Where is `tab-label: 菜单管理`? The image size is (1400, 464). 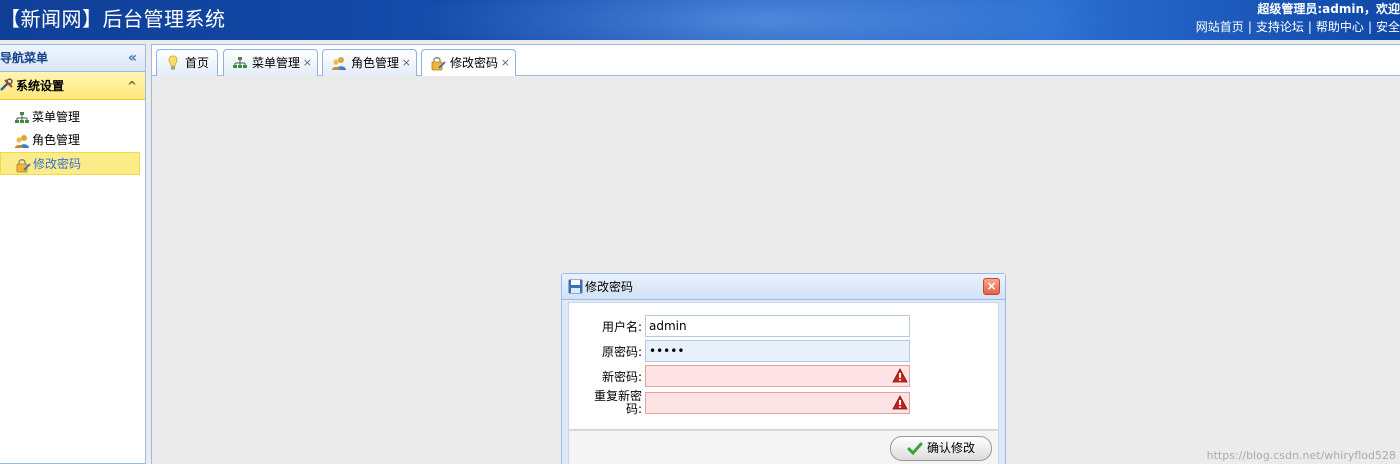 tab-label: 菜单管理 is located at coordinates (276, 63).